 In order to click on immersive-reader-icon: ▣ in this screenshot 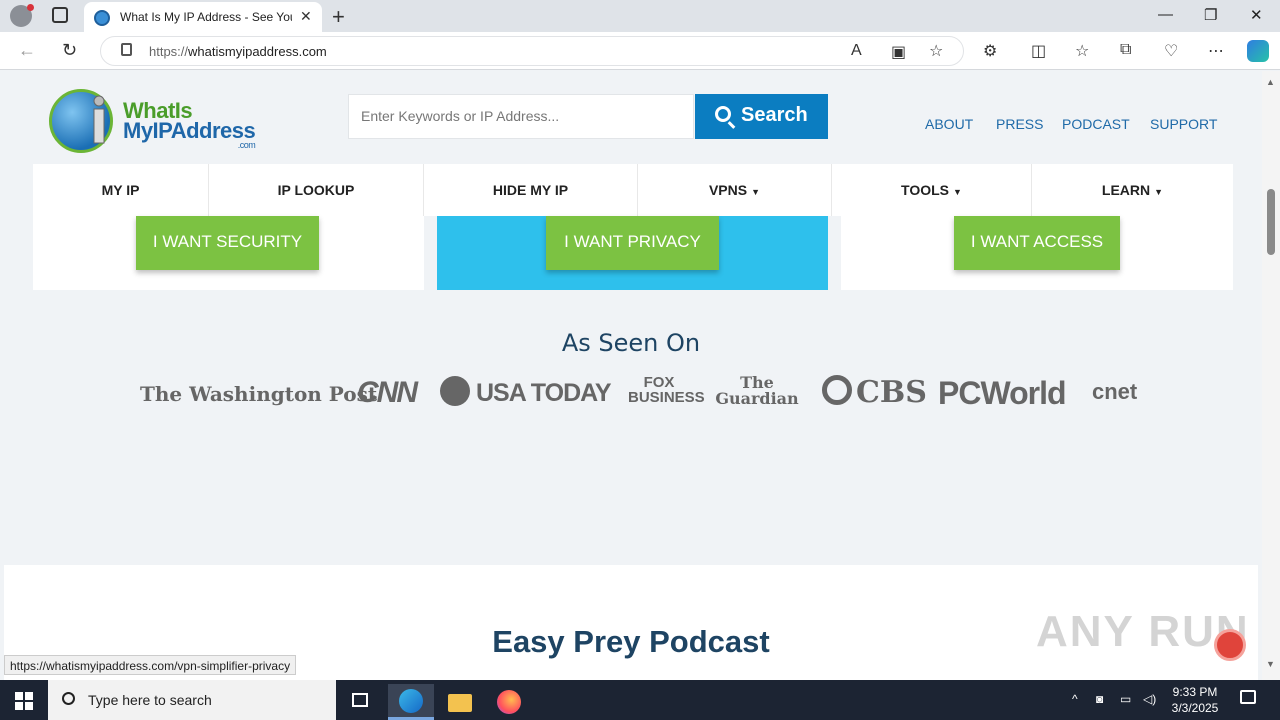, I will do `click(898, 52)`.